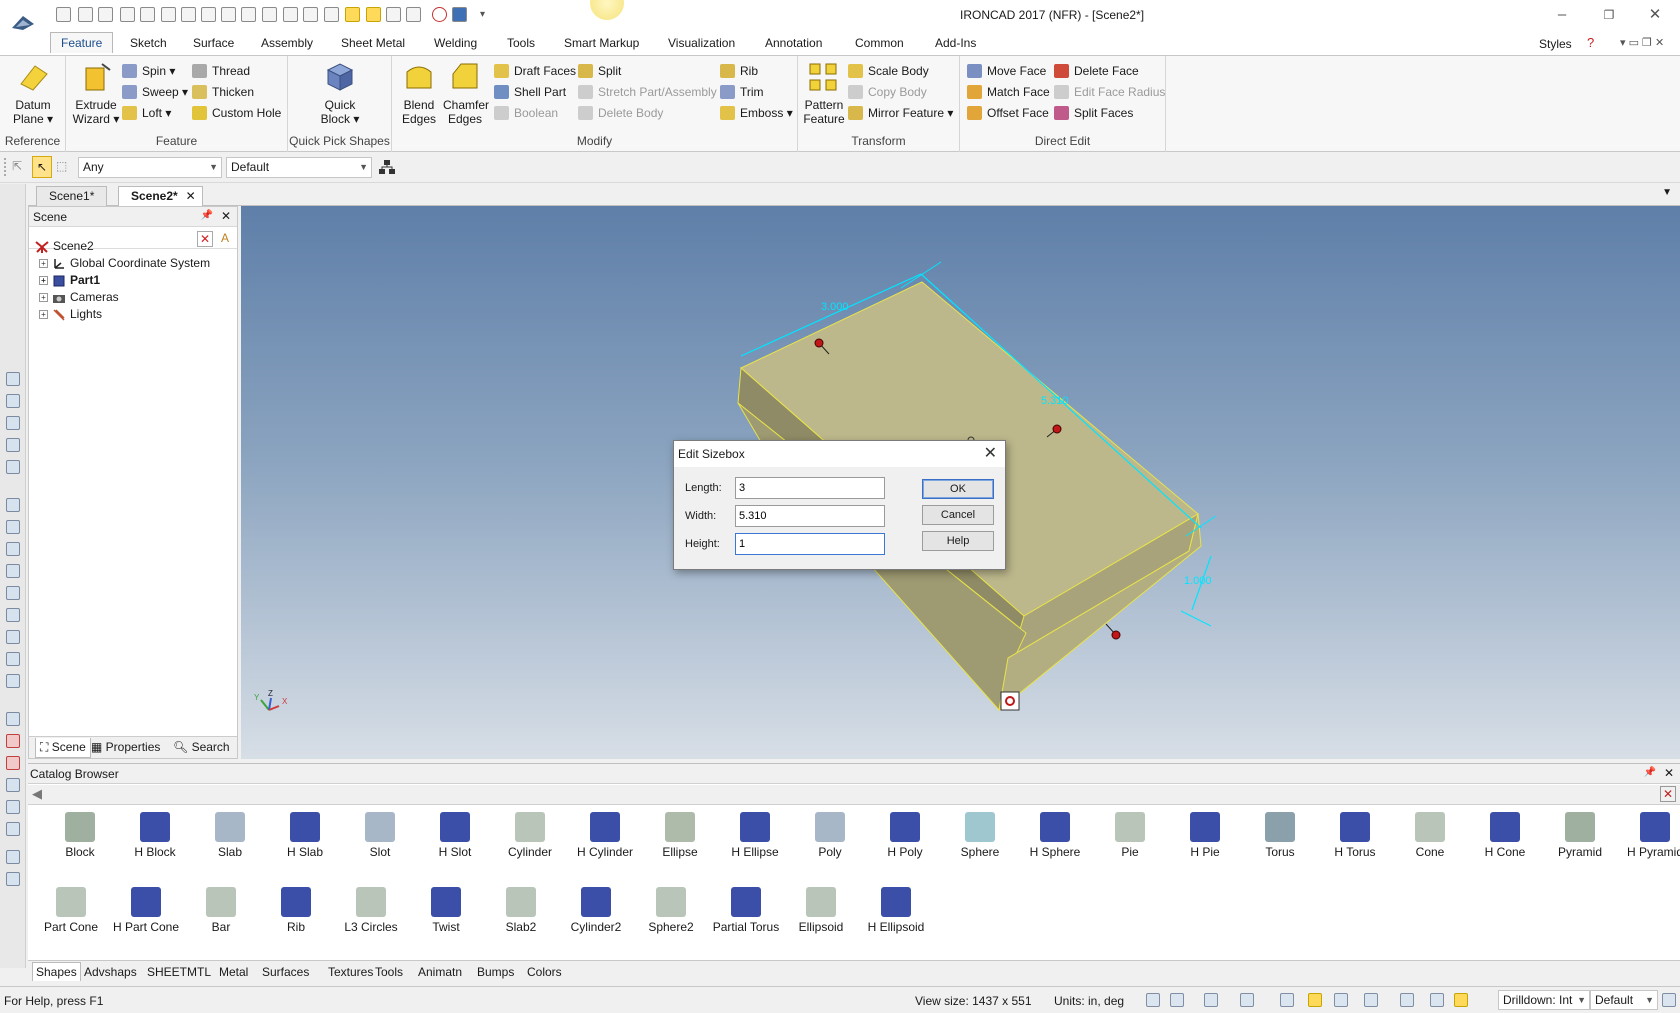 The image size is (1680, 1013). What do you see at coordinates (958, 541) in the screenshot?
I see `help-button: Help` at bounding box center [958, 541].